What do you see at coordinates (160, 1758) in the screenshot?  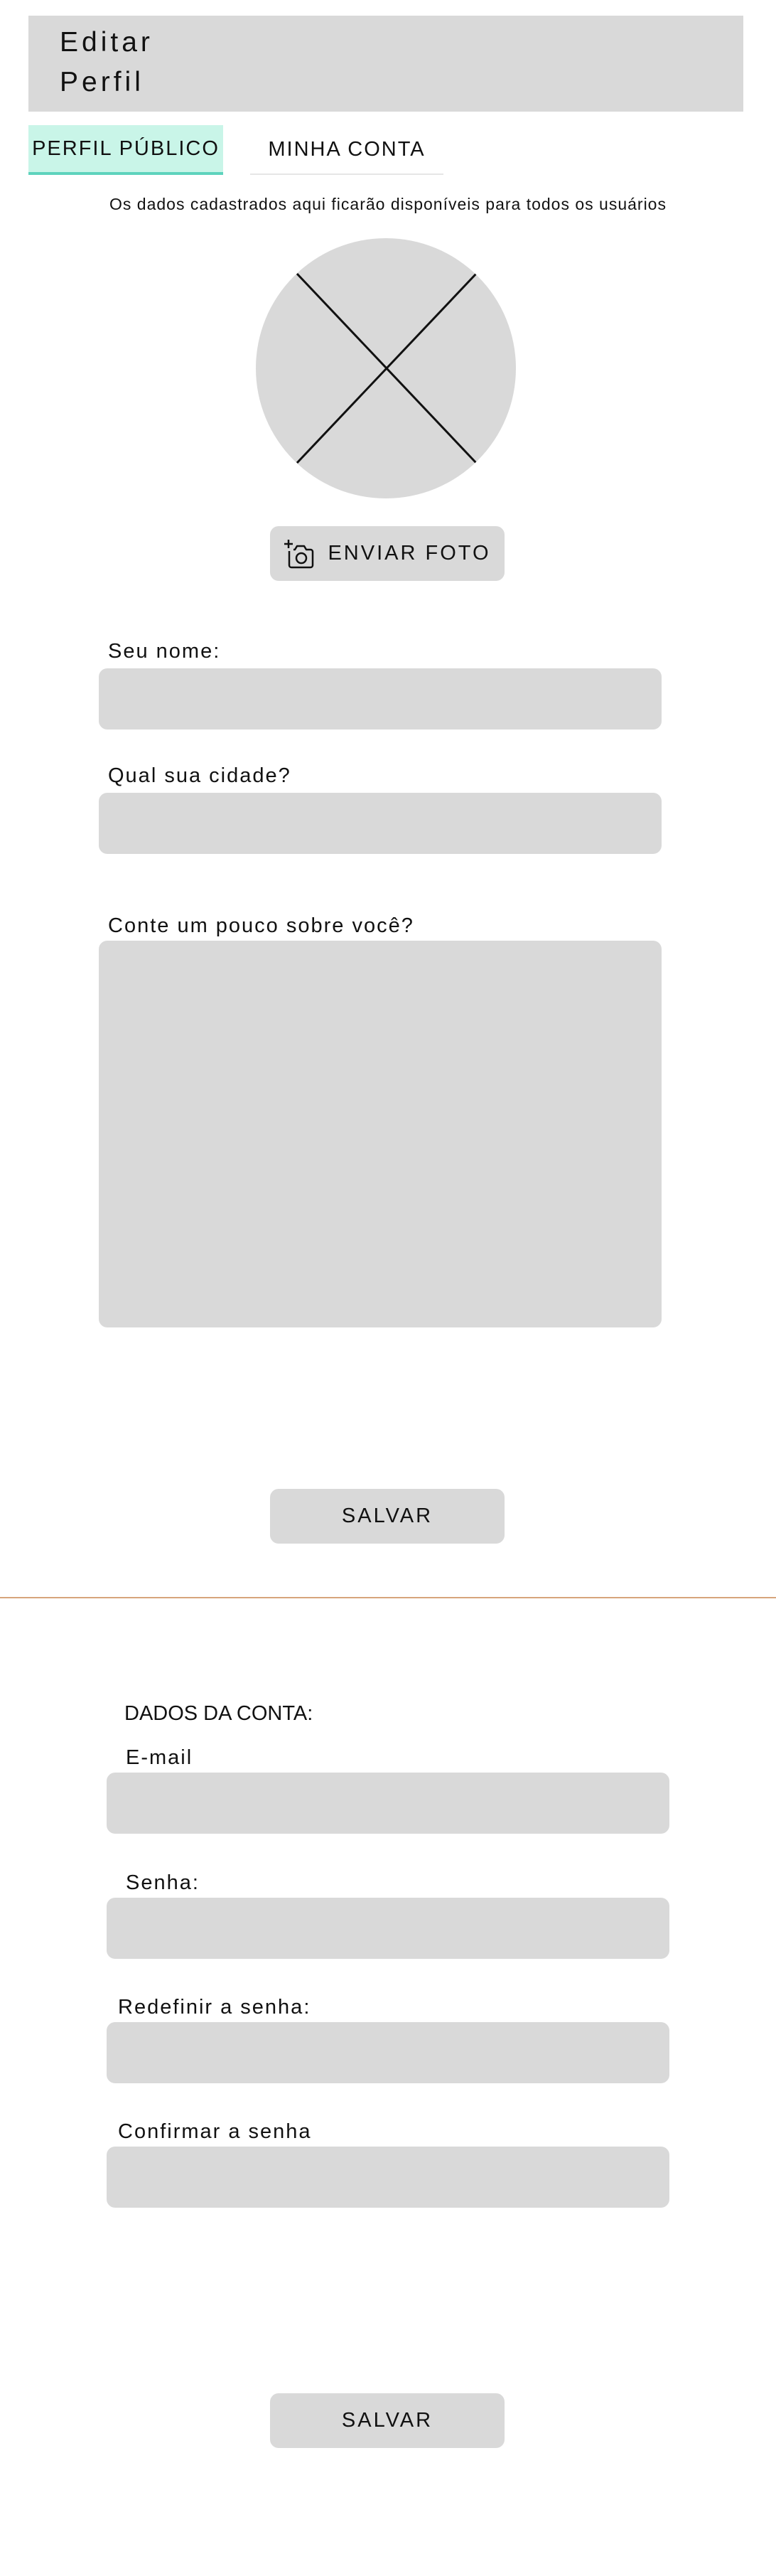 I see `email-label: E-mail` at bounding box center [160, 1758].